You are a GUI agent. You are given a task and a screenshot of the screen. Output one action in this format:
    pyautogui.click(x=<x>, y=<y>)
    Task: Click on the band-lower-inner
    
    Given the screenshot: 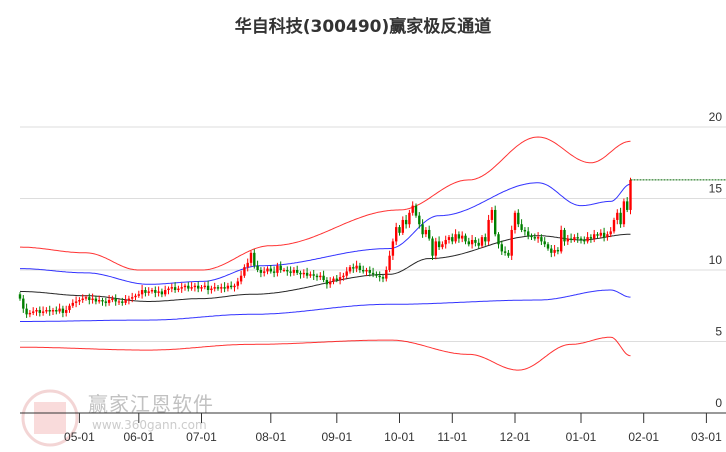 What is the action you would take?
    pyautogui.click(x=325, y=305)
    